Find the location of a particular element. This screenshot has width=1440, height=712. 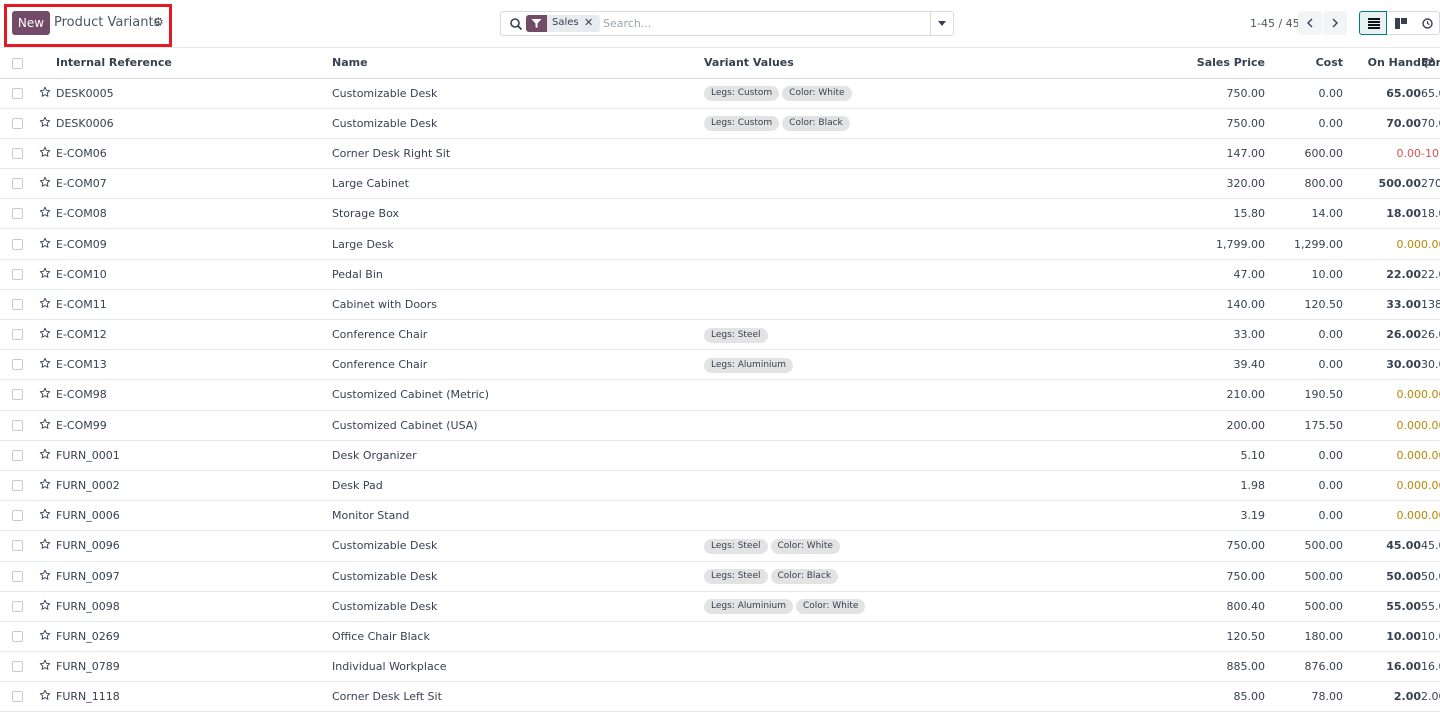

pager-next-button is located at coordinates (1335, 23).